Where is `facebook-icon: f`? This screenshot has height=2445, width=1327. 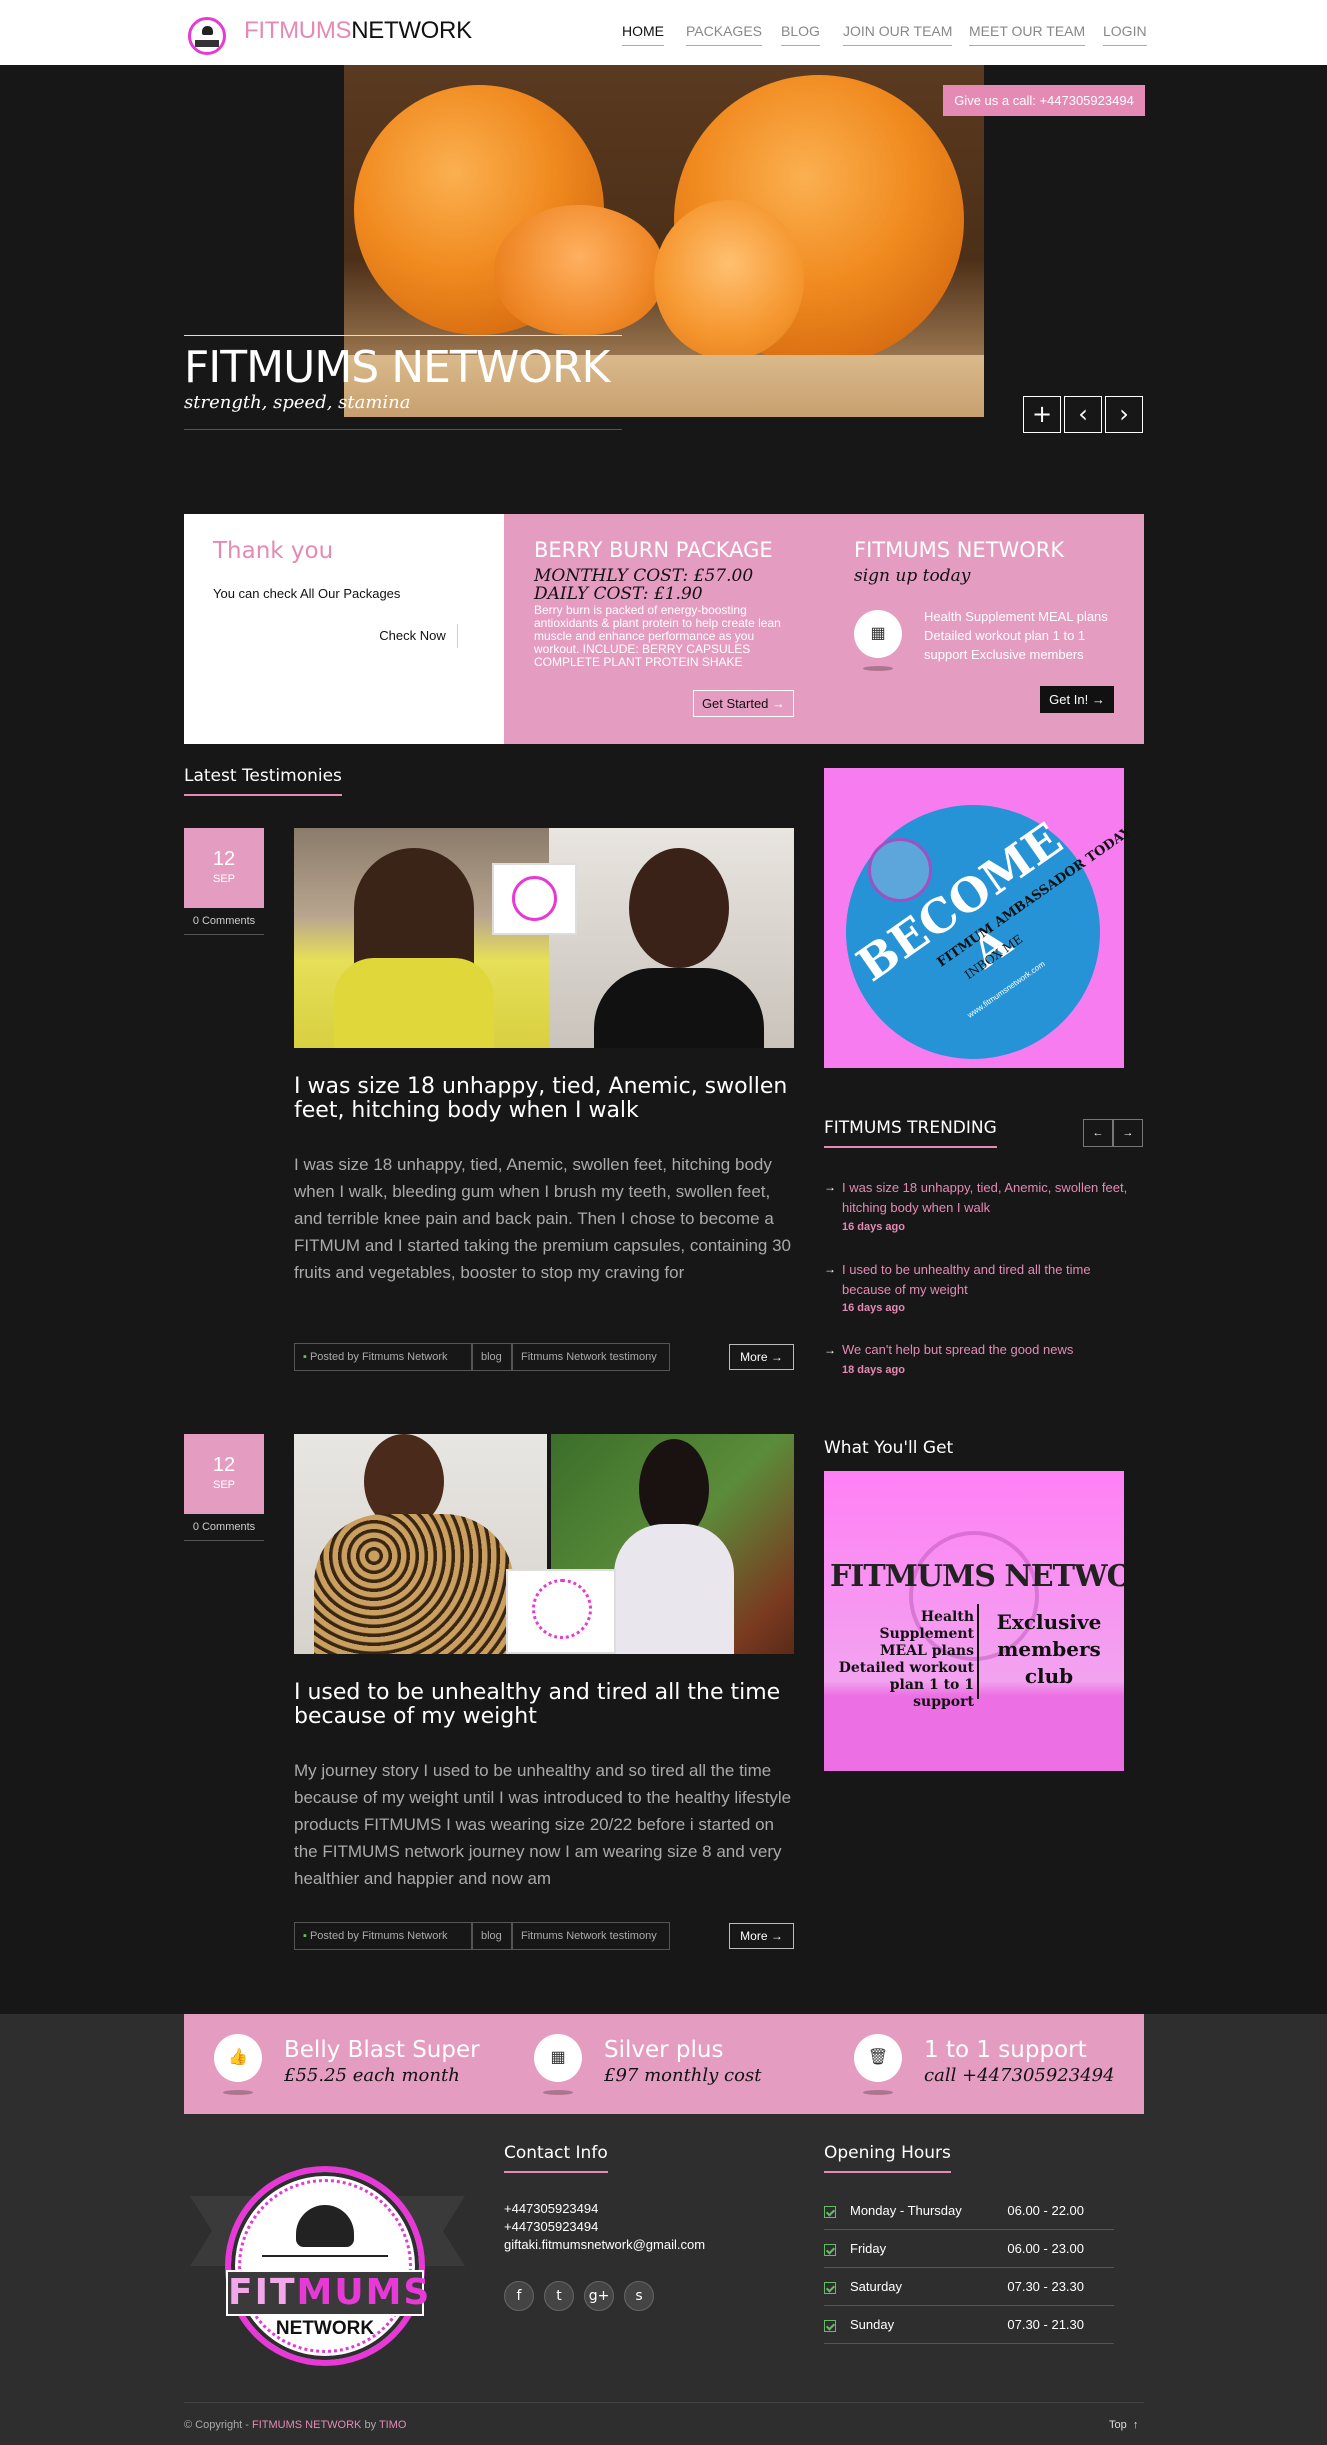
facebook-icon: f is located at coordinates (519, 2296).